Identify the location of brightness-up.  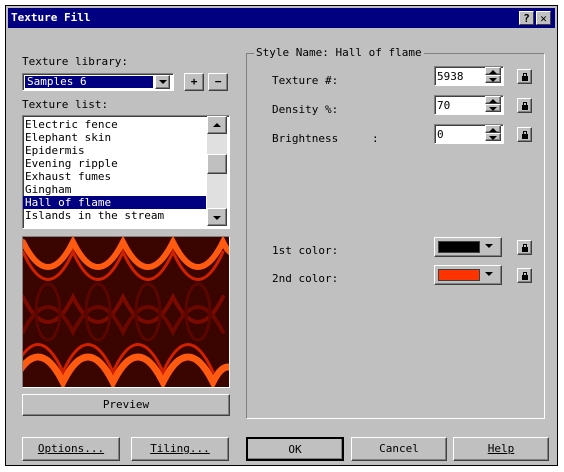
(493, 129).